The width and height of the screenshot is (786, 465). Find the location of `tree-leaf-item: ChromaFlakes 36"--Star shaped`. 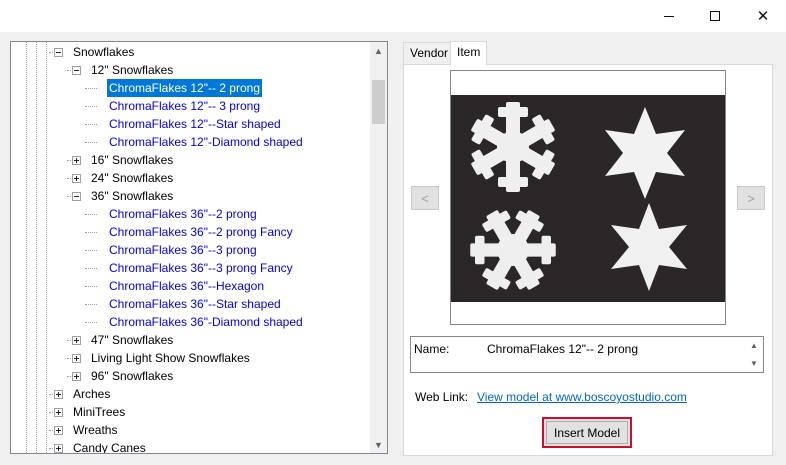

tree-leaf-item: ChromaFlakes 36"--Star shaped is located at coordinates (191, 304).